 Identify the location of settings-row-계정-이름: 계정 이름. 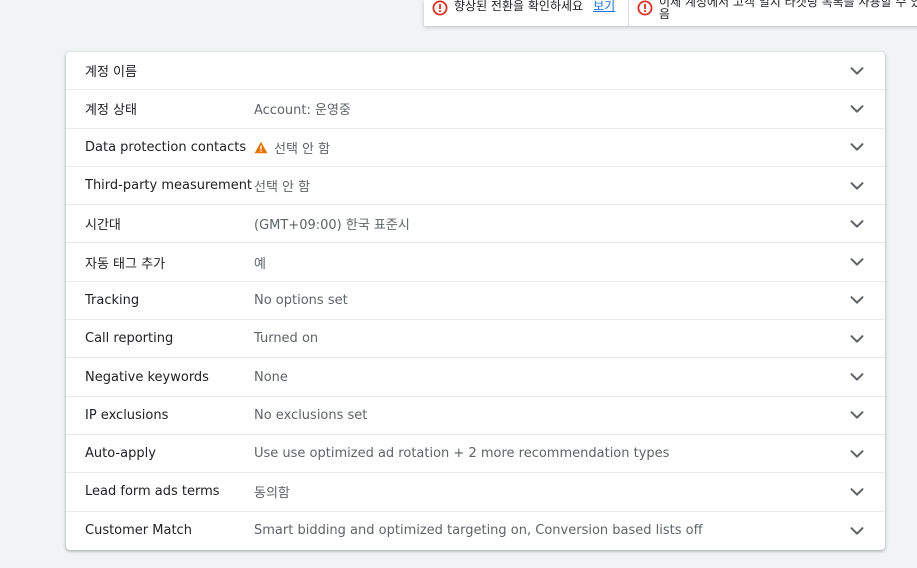
(475, 71).